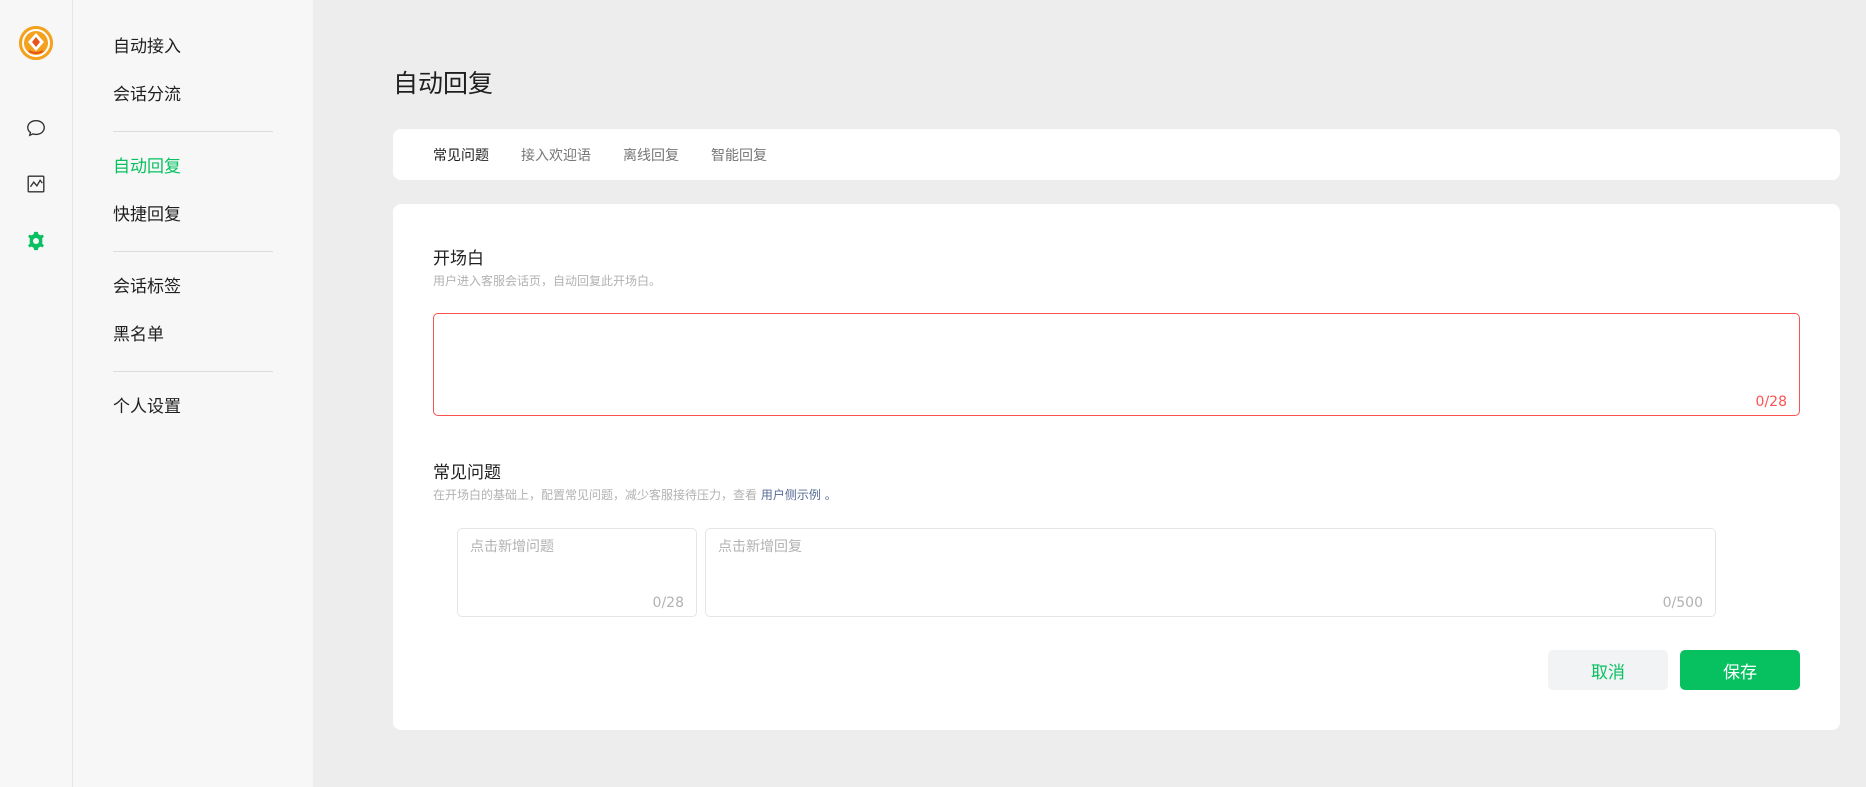  I want to click on tab-faq: 常见问题, so click(461, 155).